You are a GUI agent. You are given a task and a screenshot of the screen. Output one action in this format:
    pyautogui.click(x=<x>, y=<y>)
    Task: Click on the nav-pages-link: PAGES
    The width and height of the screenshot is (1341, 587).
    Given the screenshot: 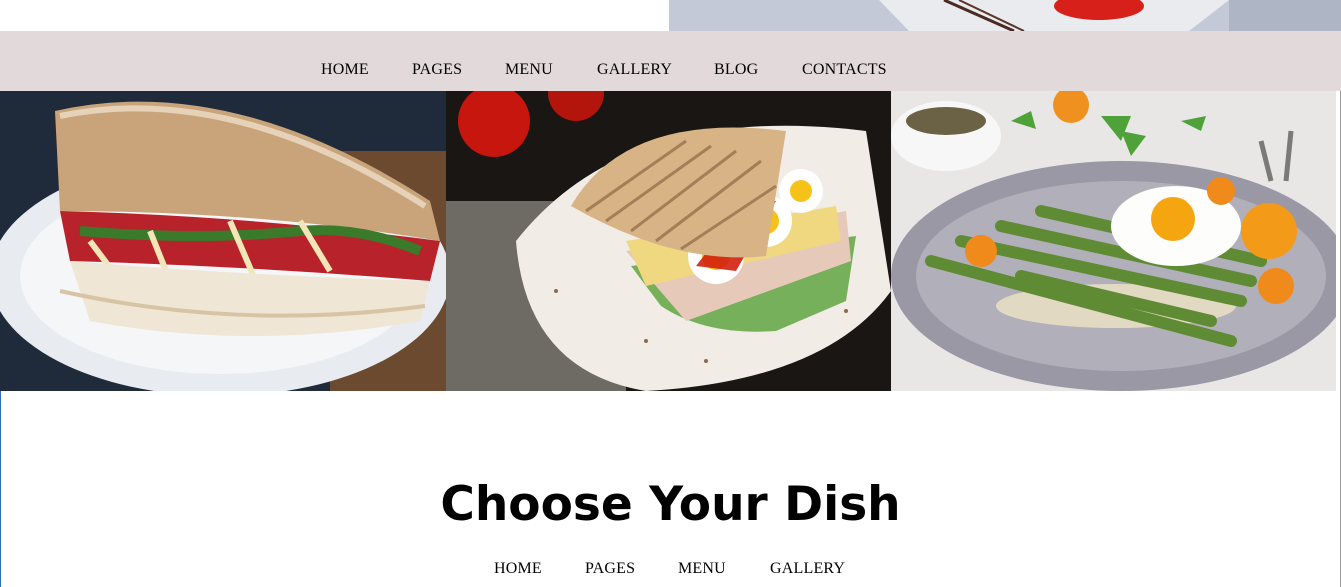 What is the action you would take?
    pyautogui.click(x=437, y=70)
    